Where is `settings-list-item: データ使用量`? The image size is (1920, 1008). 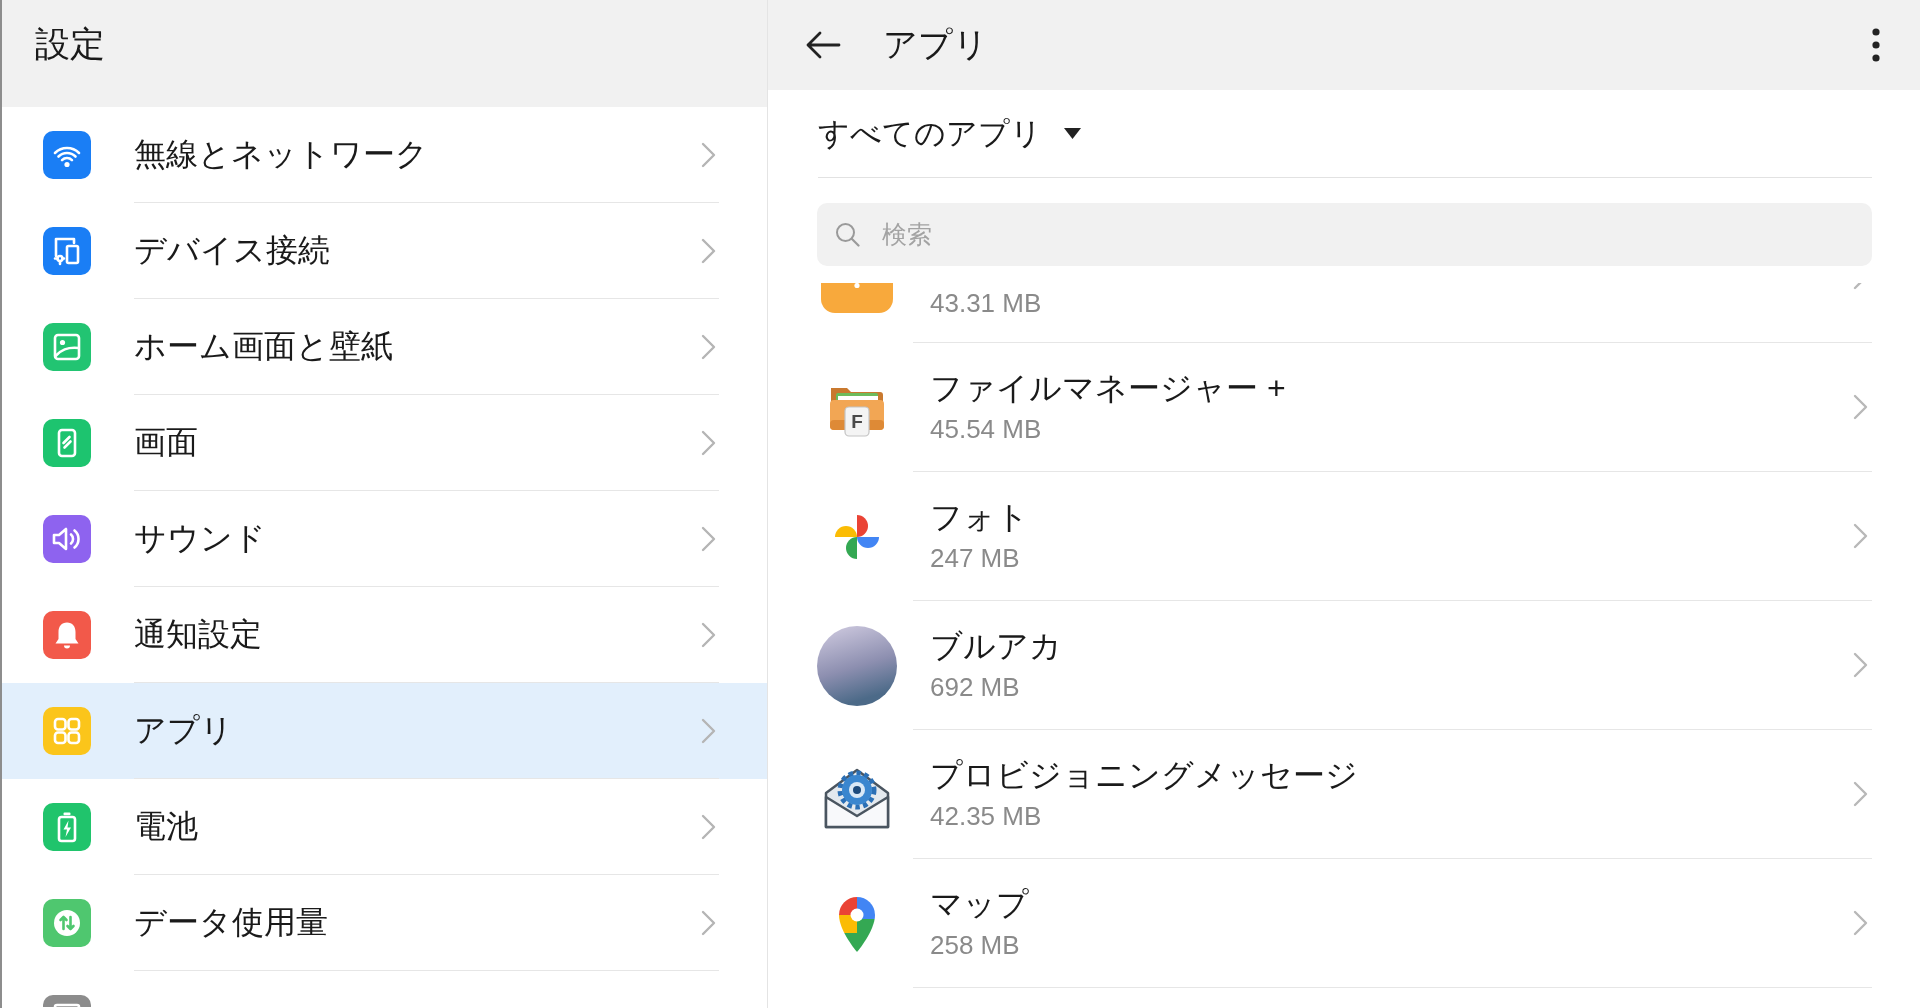
settings-list-item: データ使用量 is located at coordinates (384, 923).